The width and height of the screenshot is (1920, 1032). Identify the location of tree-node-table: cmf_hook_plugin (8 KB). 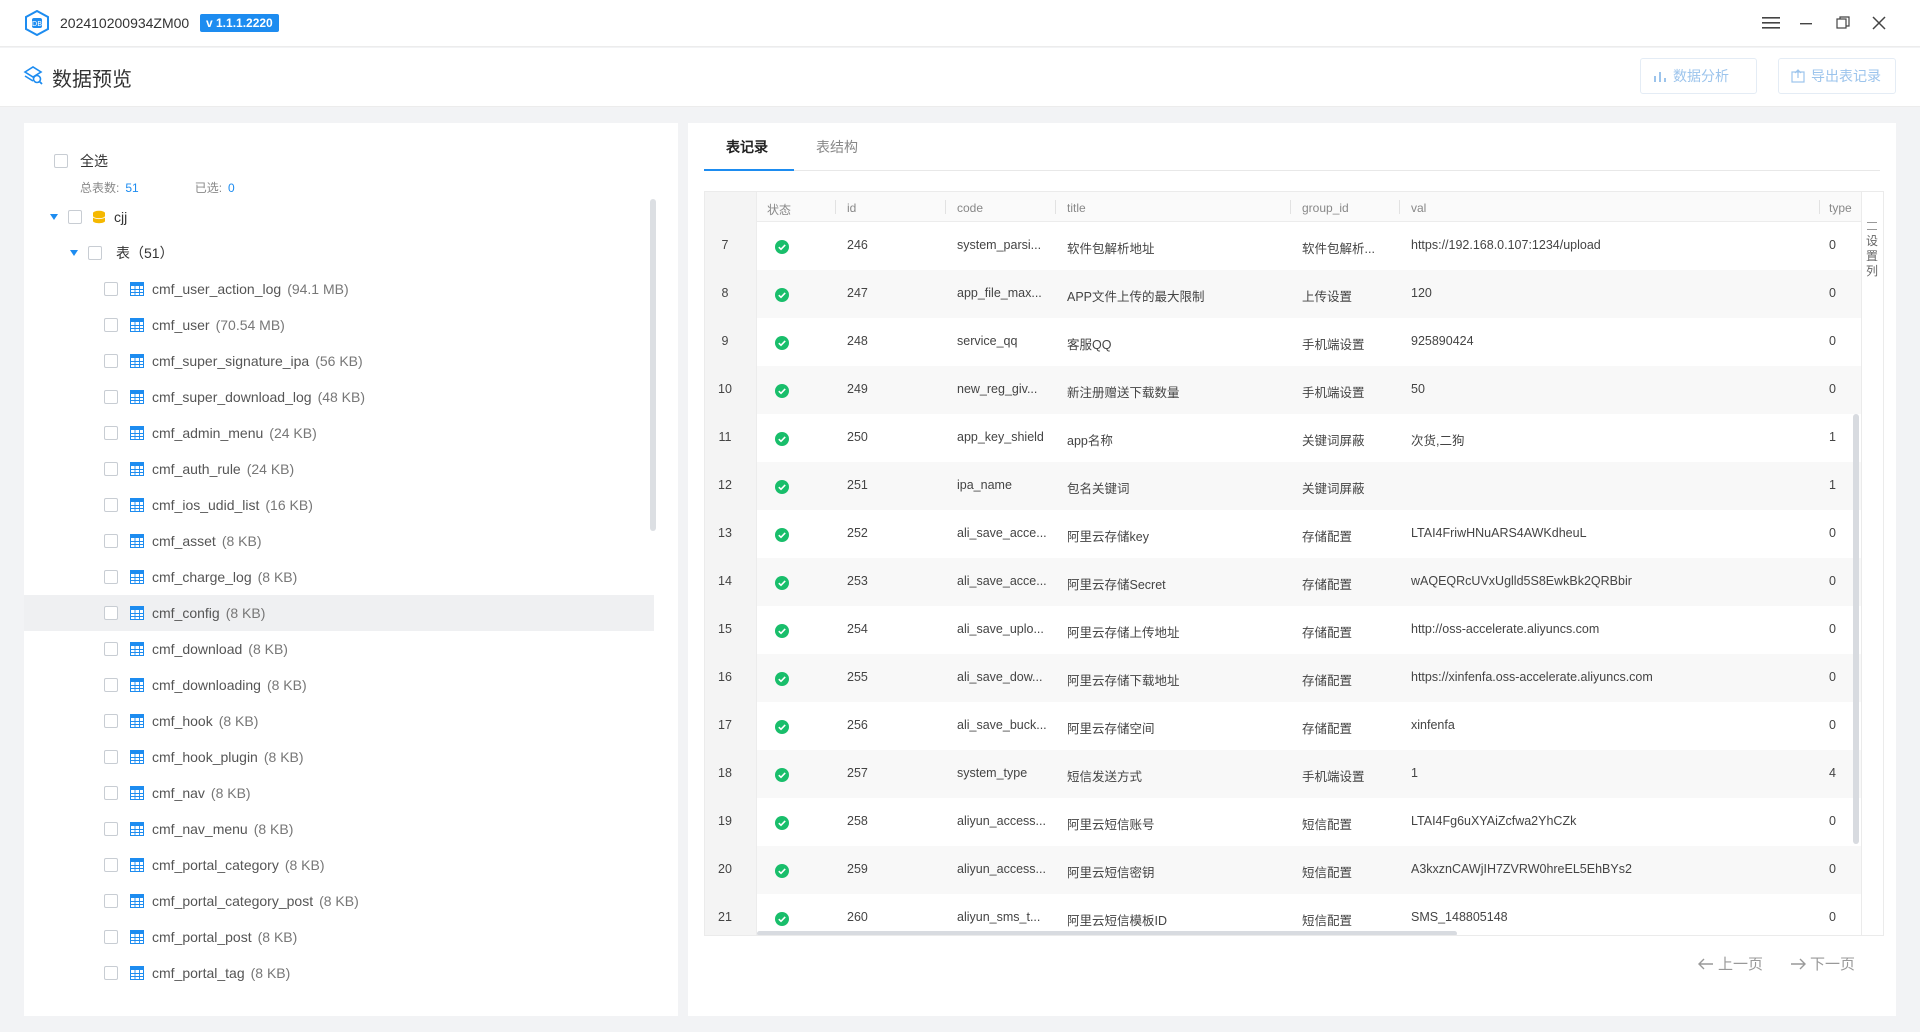
(339, 757).